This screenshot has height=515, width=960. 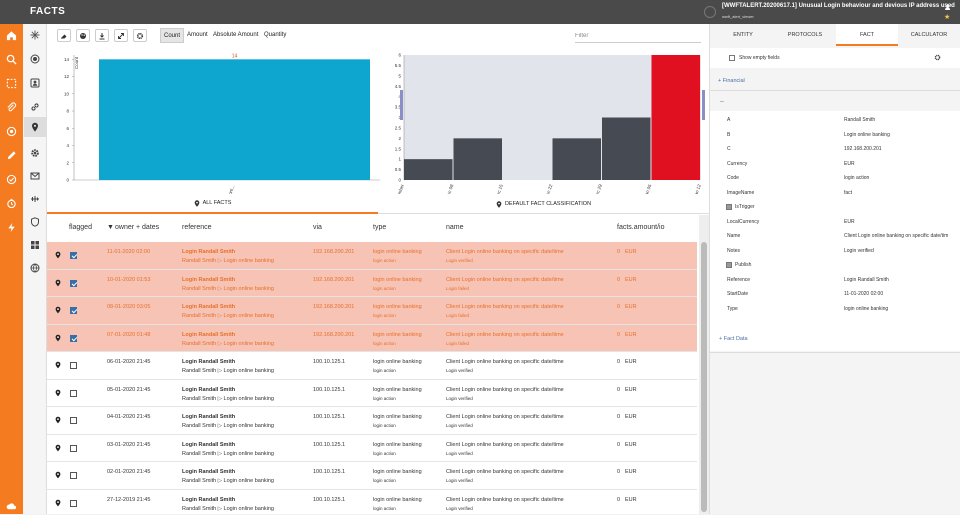 What do you see at coordinates (11, 59) in the screenshot?
I see `search-icon` at bounding box center [11, 59].